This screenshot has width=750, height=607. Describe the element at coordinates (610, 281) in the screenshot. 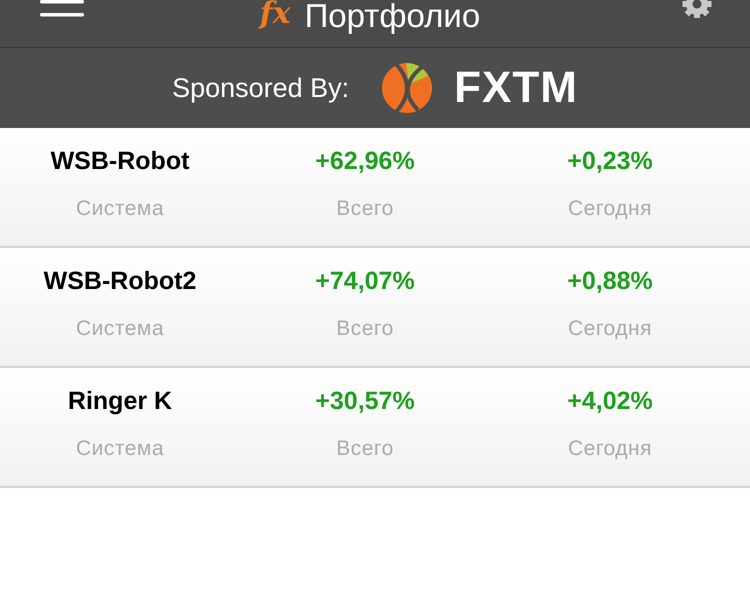

I see `percent-change: +0,88%` at that location.